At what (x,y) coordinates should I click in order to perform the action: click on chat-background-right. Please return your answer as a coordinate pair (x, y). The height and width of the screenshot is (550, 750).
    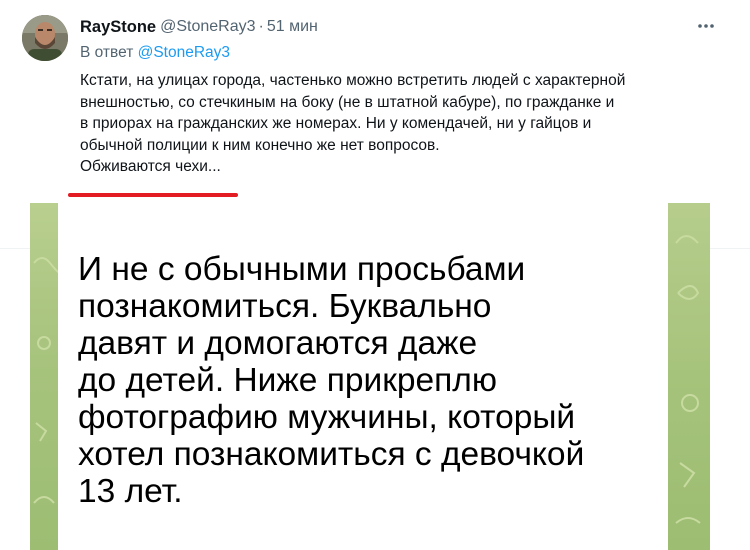
    Looking at the image, I should click on (689, 376).